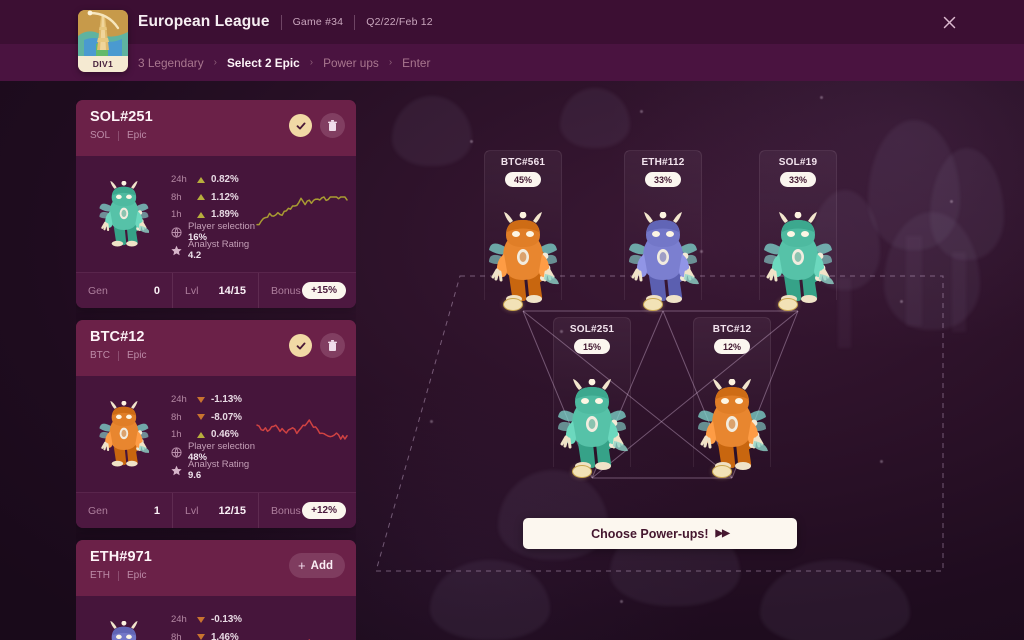 The image size is (1024, 640). Describe the element at coordinates (318, 22) in the screenshot. I see `game-number: Game #34` at that location.